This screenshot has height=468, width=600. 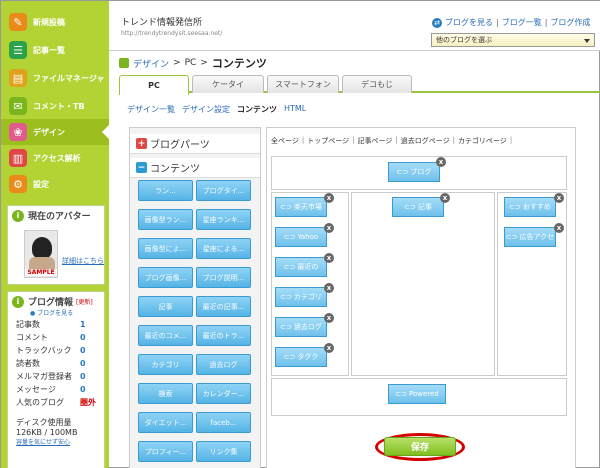 What do you see at coordinates (55, 50) in the screenshot?
I see `sidebar-item-article-list: ☰ 記事一覧` at bounding box center [55, 50].